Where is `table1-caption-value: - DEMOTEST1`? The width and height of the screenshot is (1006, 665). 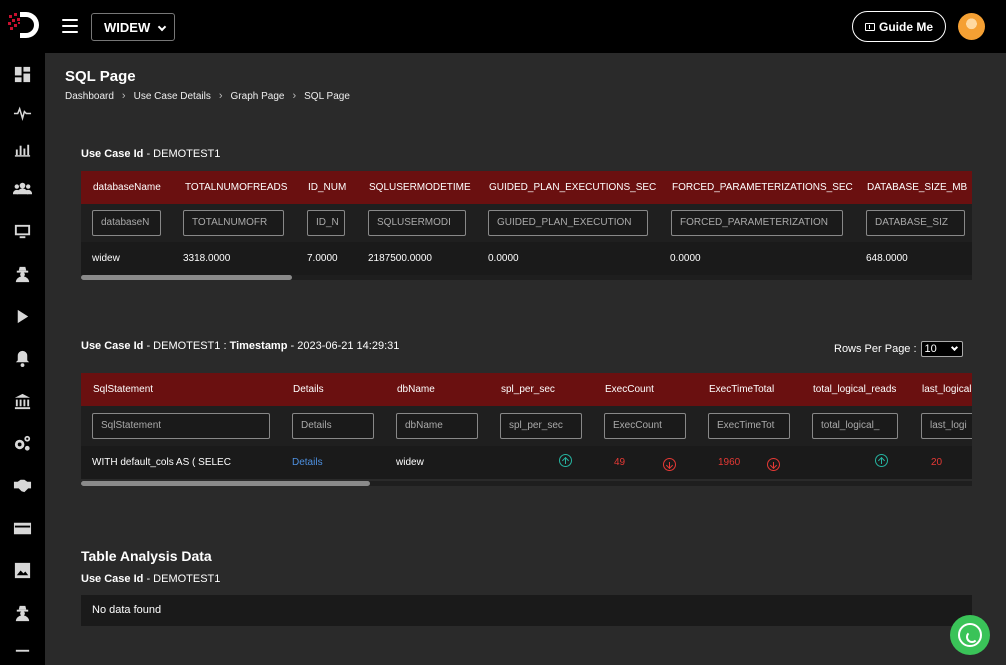
table1-caption-value: - DEMOTEST1 is located at coordinates (183, 154).